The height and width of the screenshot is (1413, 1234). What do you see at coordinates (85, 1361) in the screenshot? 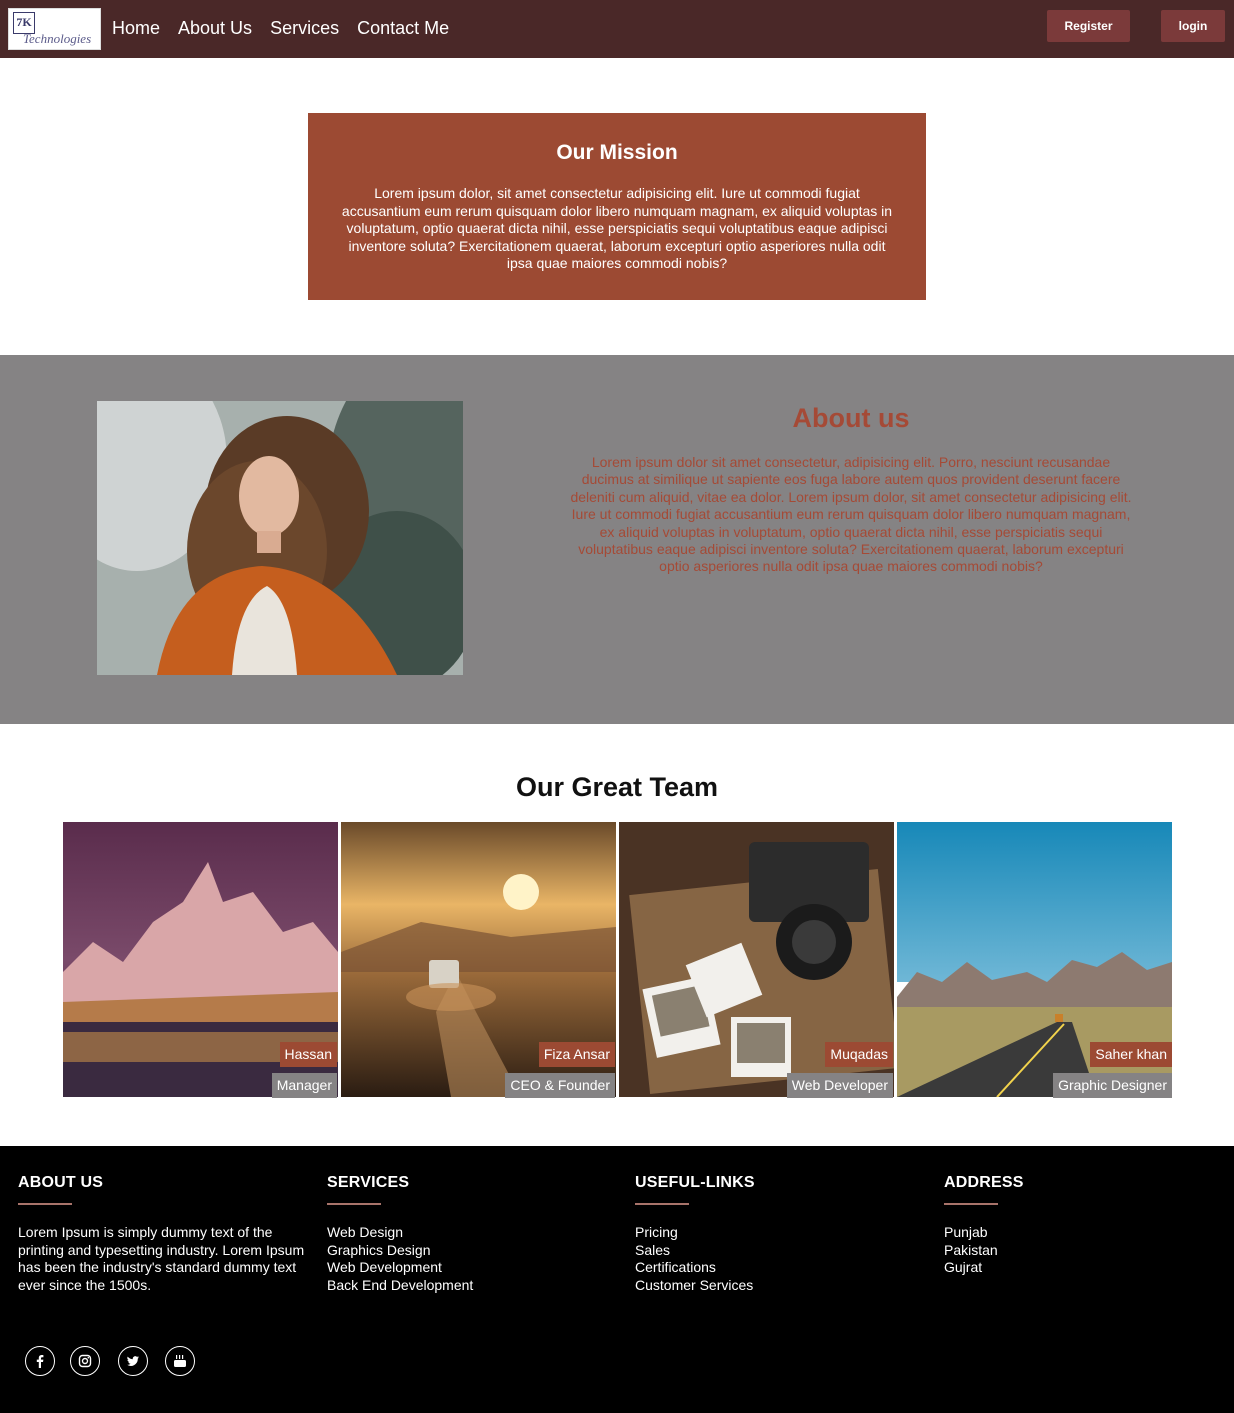
I see `instagram-icon` at bounding box center [85, 1361].